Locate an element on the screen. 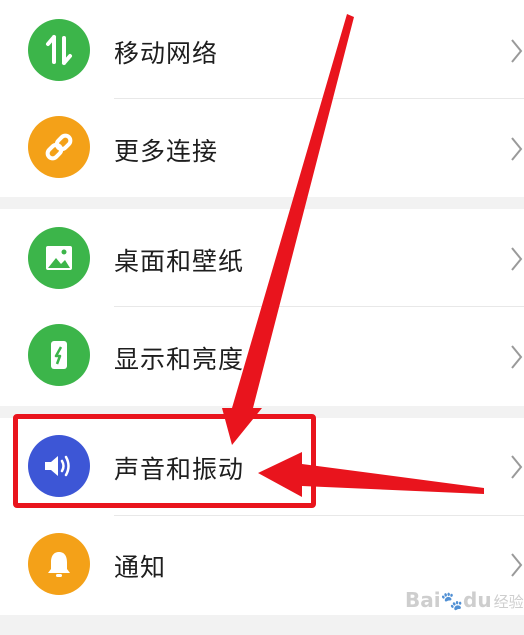 The width and height of the screenshot is (524, 635). paw-icon: 🐾 is located at coordinates (452, 601).